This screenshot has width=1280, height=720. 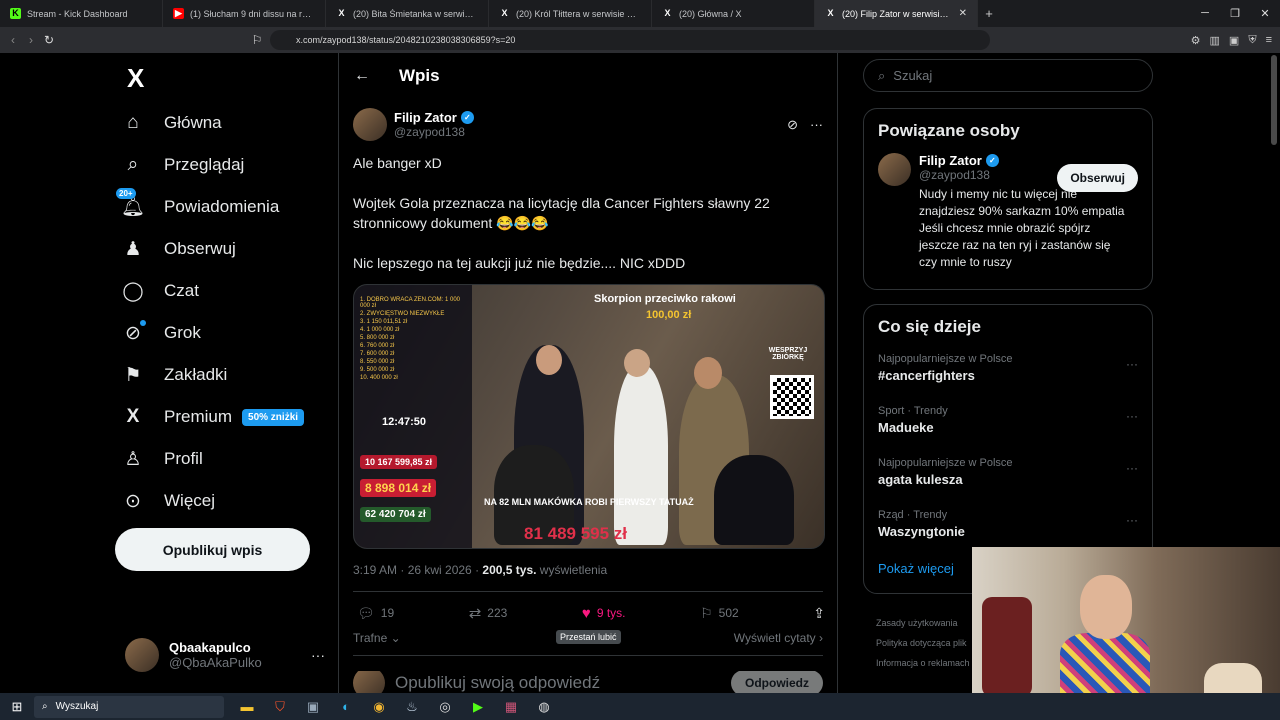 What do you see at coordinates (375, 613) in the screenshot?
I see `reply-button: 💬︎ 19` at bounding box center [375, 613].